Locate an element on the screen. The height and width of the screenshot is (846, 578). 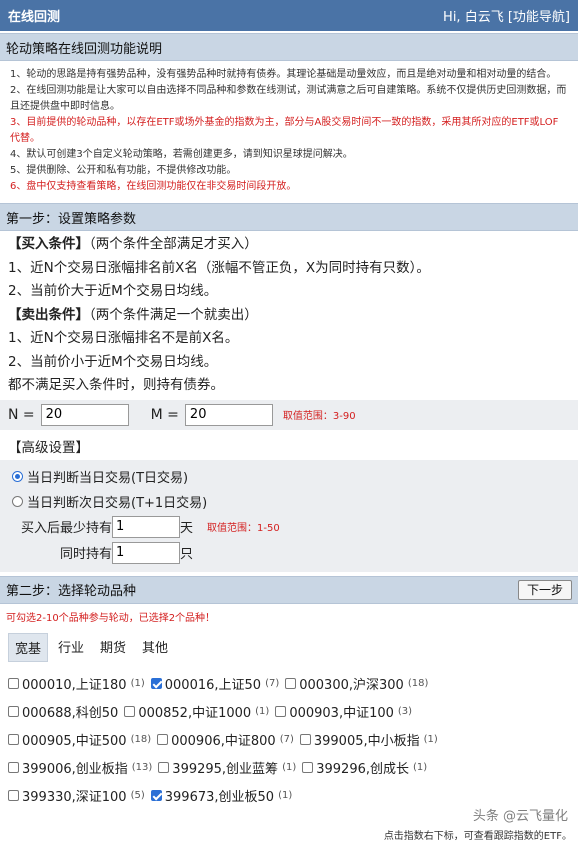
index-item: 399296,创成长 (1) is located at coordinates (364, 767).